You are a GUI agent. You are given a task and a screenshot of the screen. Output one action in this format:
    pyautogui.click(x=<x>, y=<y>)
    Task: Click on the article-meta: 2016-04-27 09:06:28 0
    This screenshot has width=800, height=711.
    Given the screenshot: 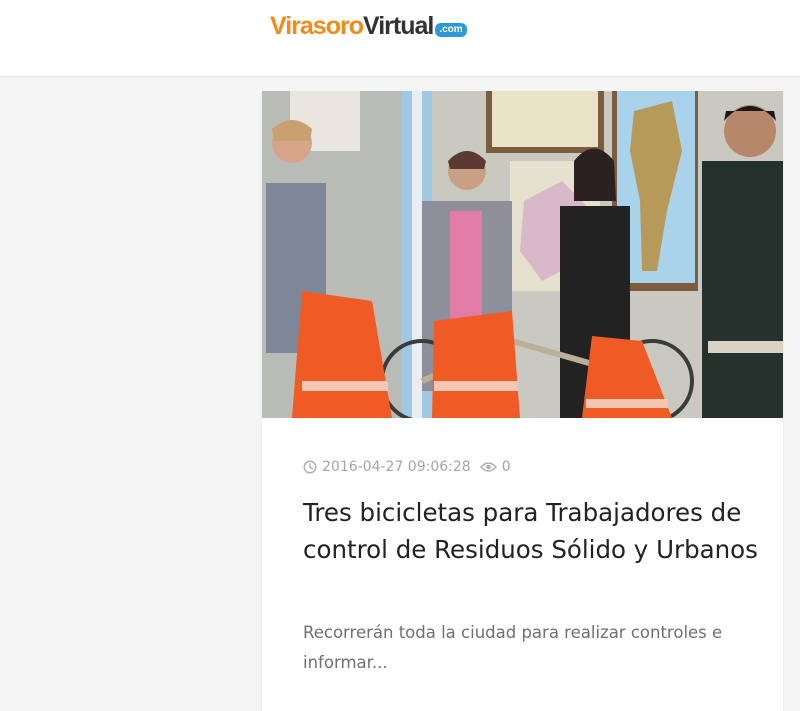 What is the action you would take?
    pyautogui.click(x=407, y=467)
    